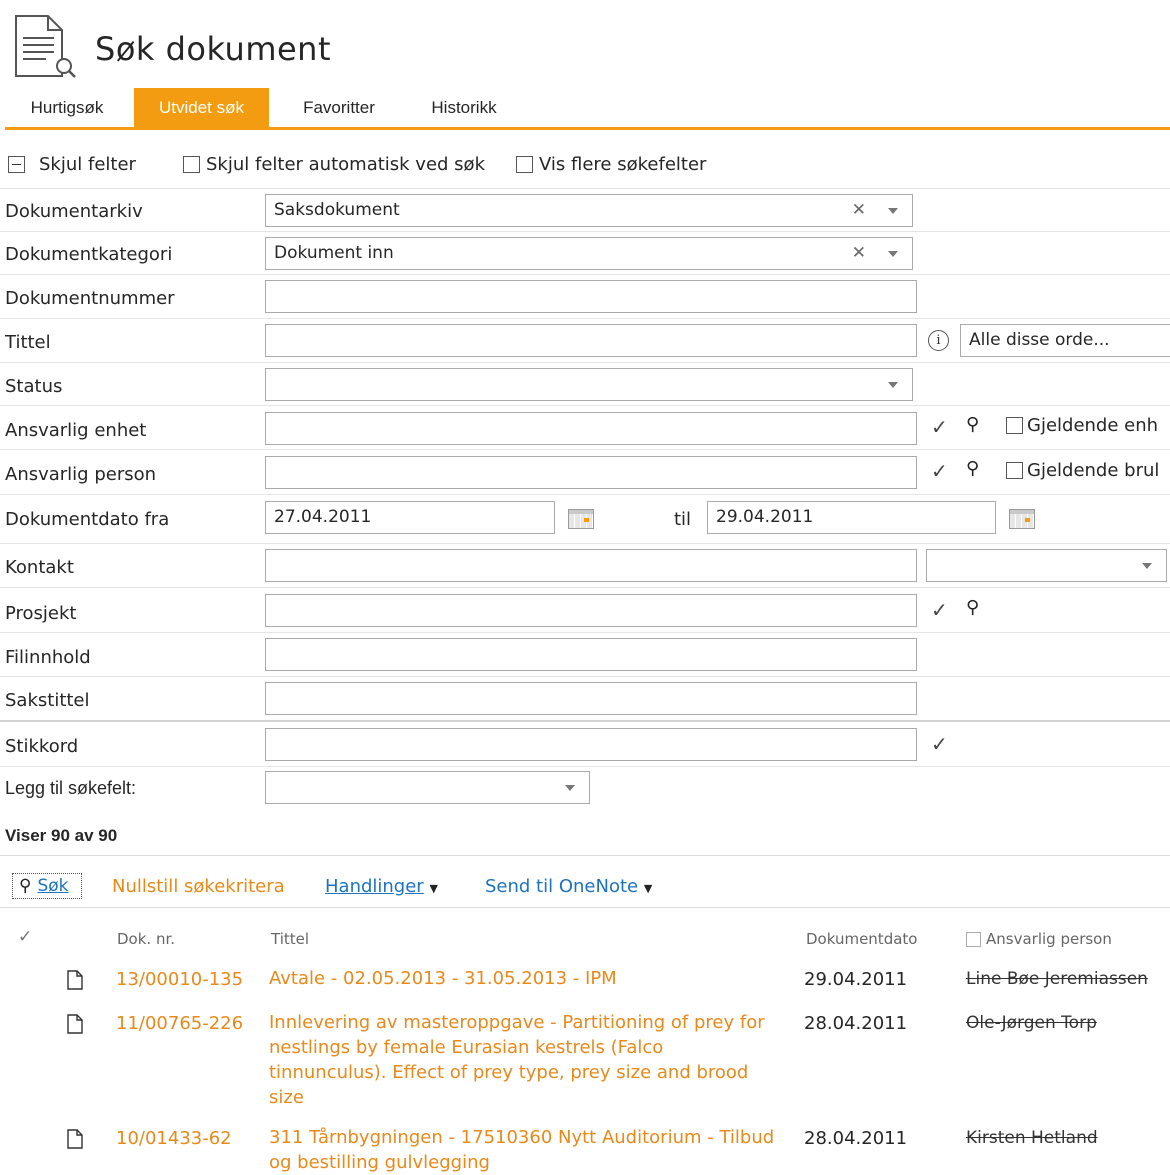 The image size is (1170, 1175). I want to click on column-header-doknr: Dok. nr., so click(146, 939).